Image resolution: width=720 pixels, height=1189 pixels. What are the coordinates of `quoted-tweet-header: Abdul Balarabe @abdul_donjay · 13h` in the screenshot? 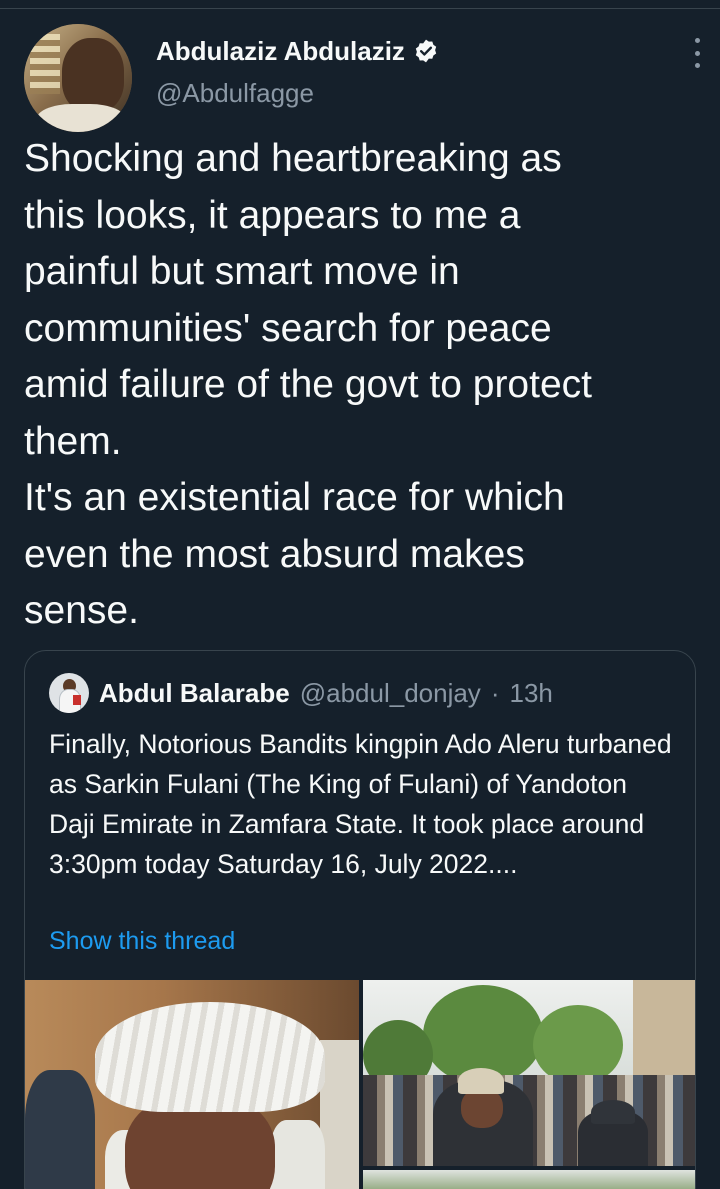 It's located at (301, 693).